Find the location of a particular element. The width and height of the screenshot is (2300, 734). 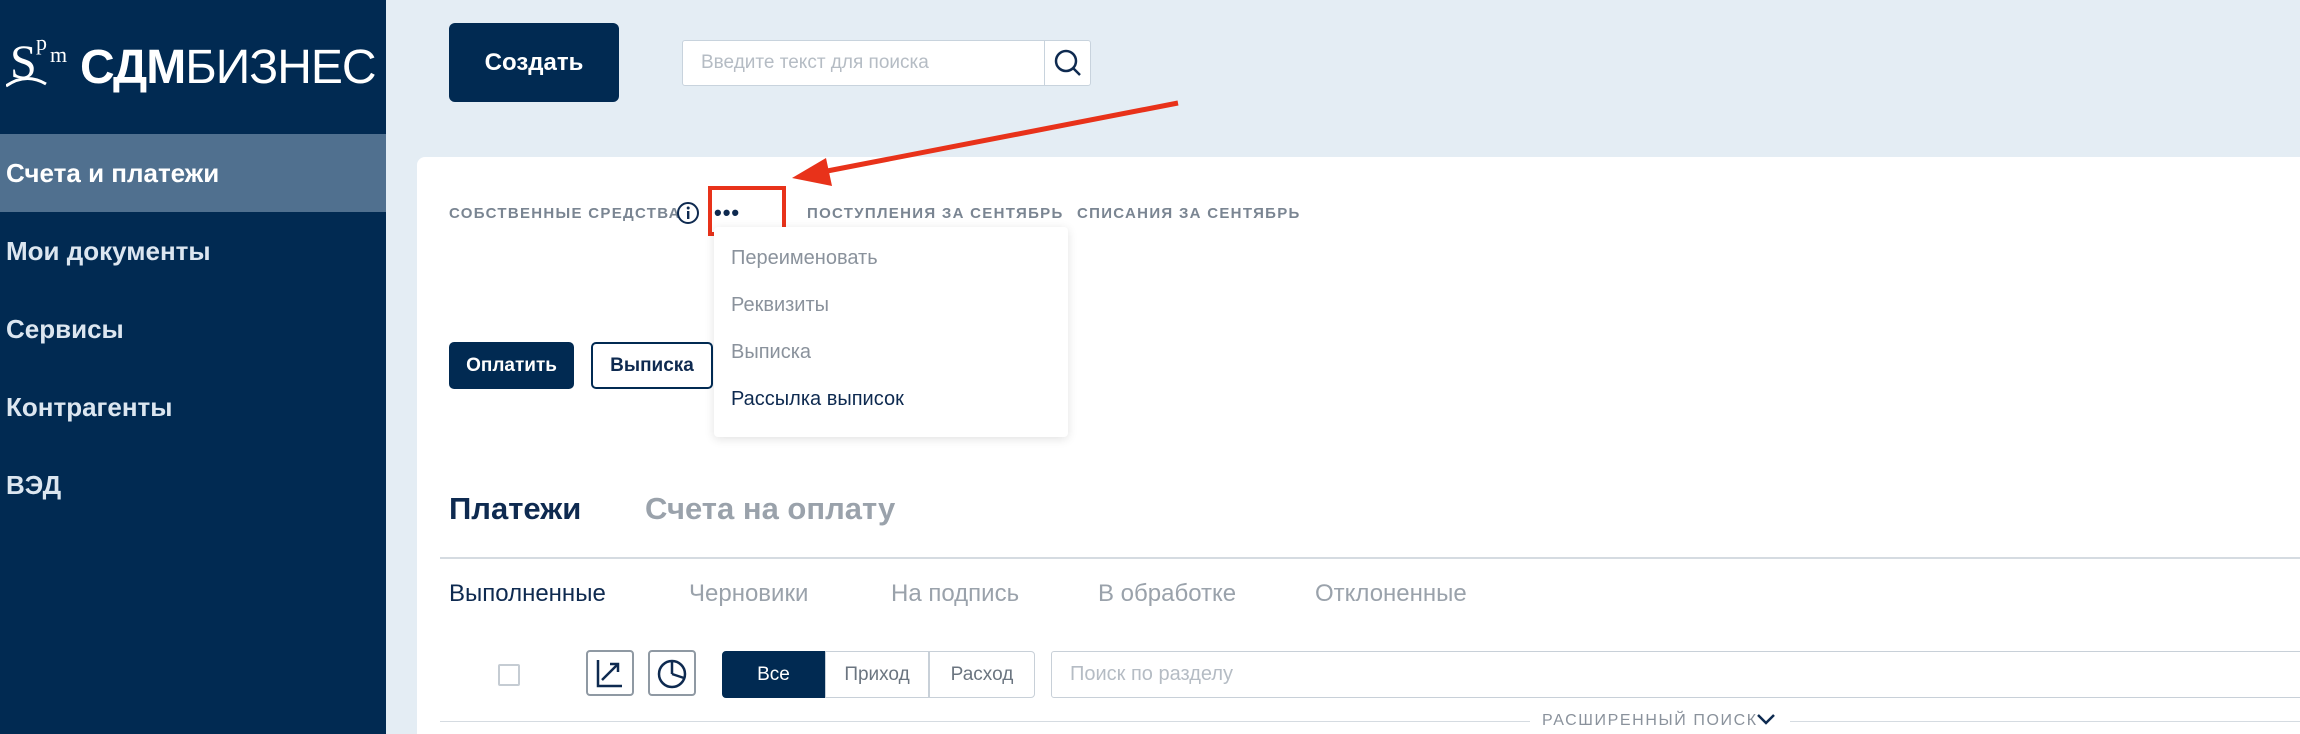

advanced-search-toggle: РАСШИРЕННЫЙ ПОИСК is located at coordinates (1650, 721).